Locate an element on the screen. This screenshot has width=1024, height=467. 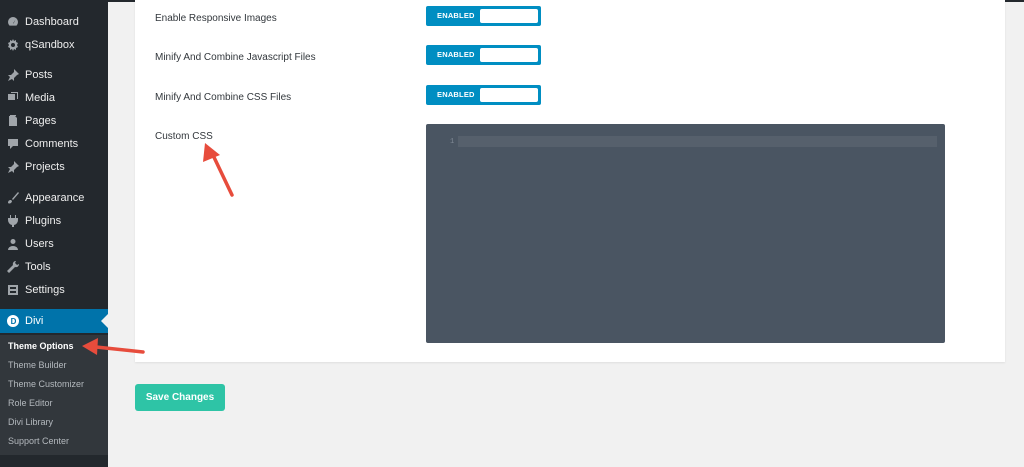
submenu-theme-options: Theme Options is located at coordinates (41, 346).